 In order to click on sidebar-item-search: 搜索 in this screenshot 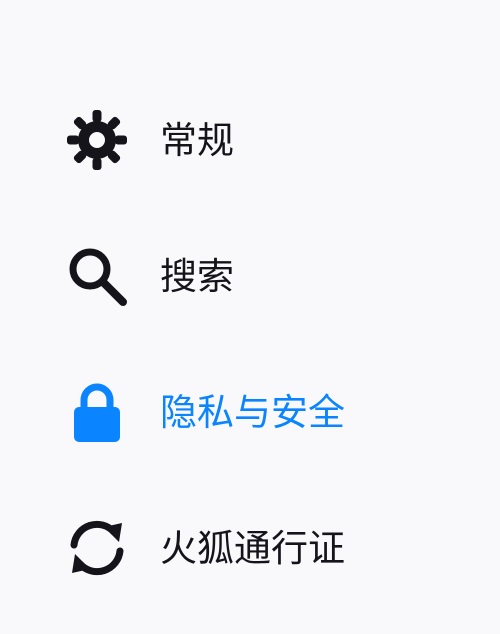, I will do `click(149, 276)`.